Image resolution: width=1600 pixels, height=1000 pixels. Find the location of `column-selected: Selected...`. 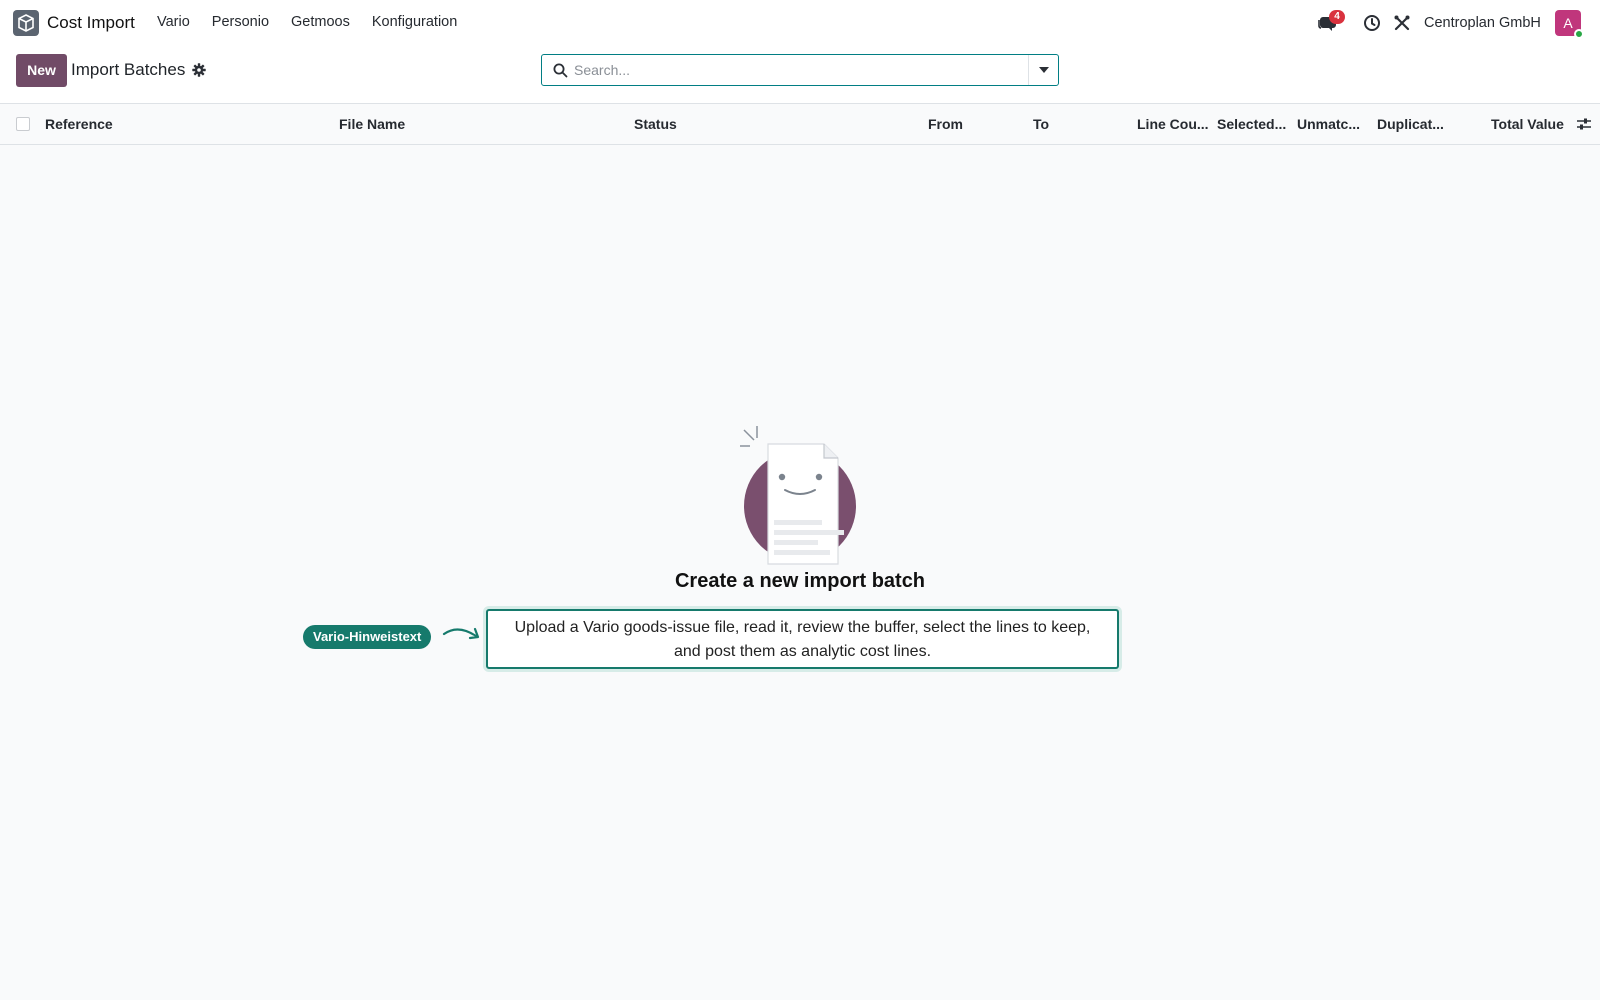

column-selected: Selected... is located at coordinates (1251, 124).